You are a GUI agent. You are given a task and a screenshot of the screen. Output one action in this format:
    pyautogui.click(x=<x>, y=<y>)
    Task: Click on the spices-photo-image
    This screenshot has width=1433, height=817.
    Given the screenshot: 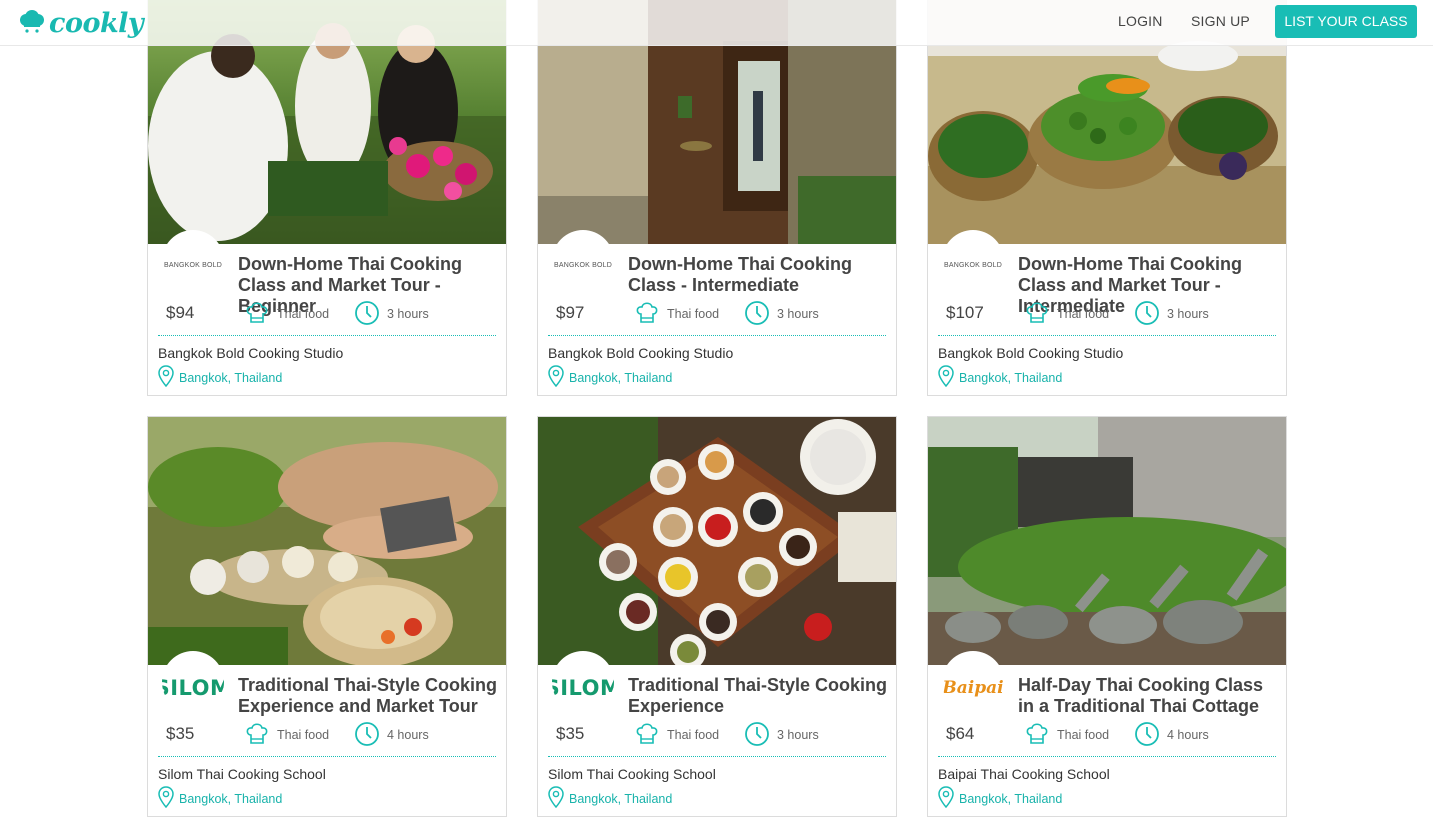 What is the action you would take?
    pyautogui.click(x=717, y=541)
    